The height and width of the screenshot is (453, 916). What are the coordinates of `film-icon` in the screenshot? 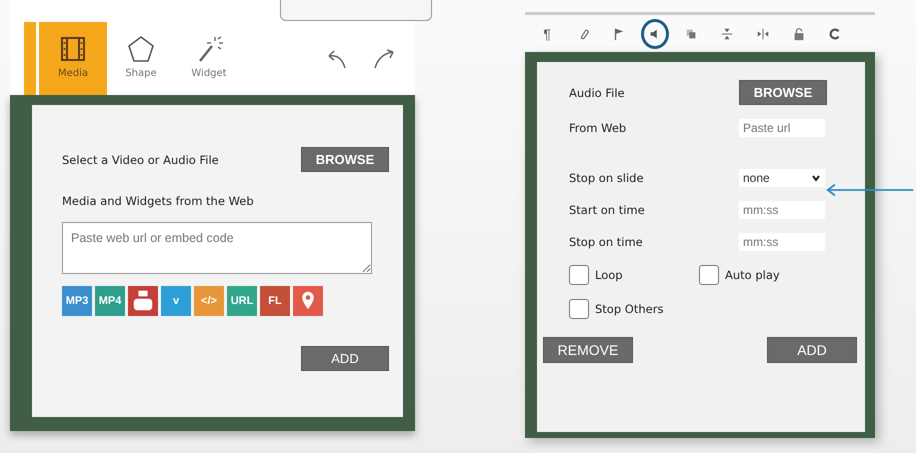 It's located at (73, 49).